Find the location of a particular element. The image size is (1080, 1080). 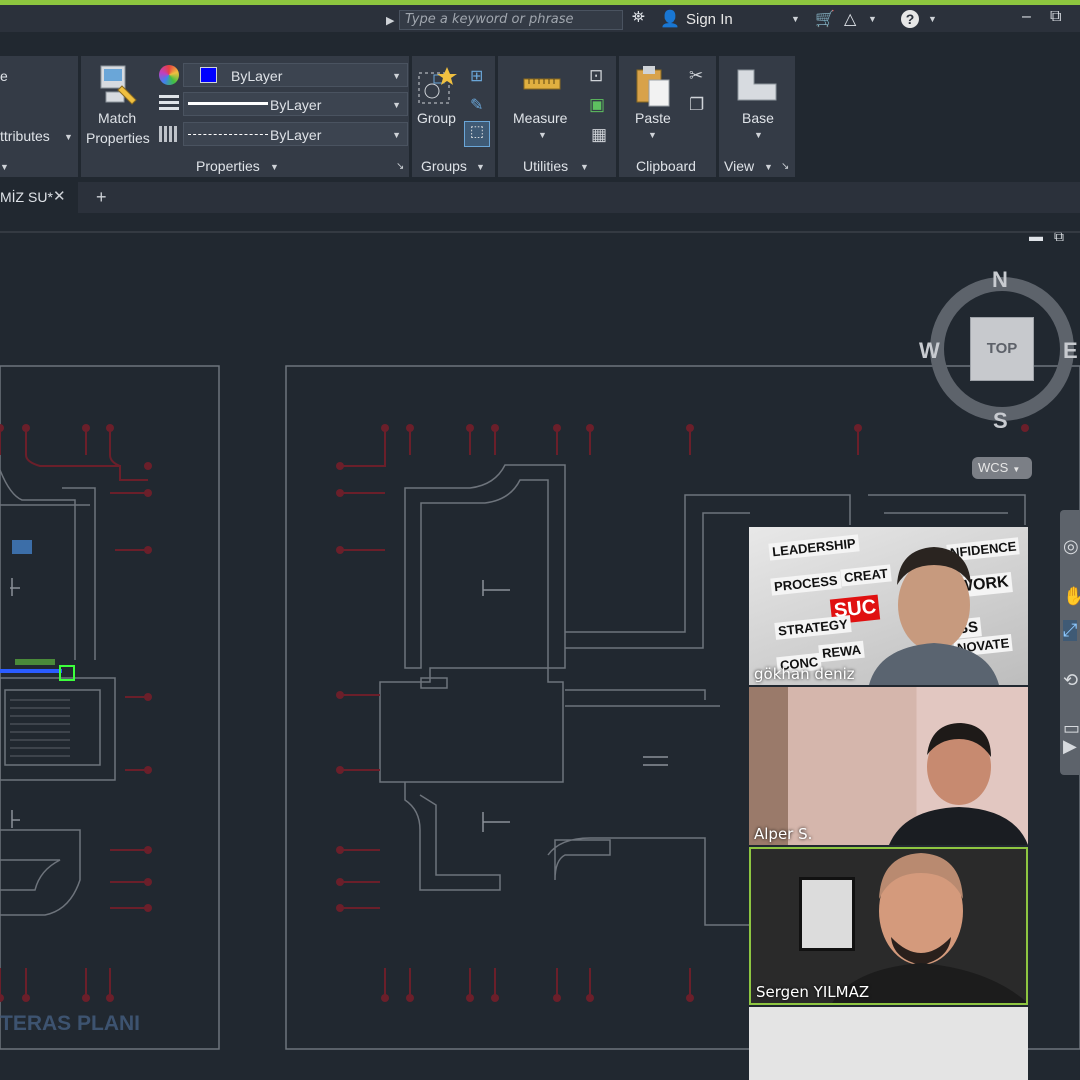

binoculars-icon: ⛯ is located at coordinates (638, 18).